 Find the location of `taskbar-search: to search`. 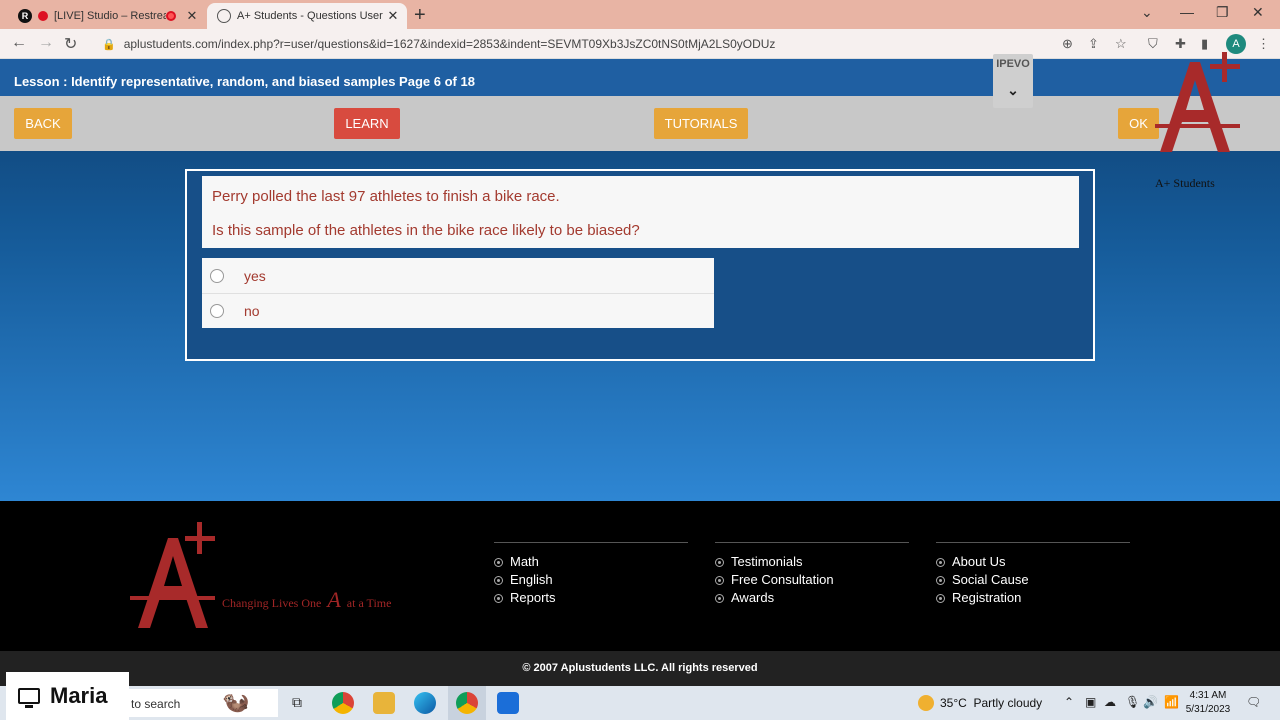

taskbar-search: to search is located at coordinates (203, 703).